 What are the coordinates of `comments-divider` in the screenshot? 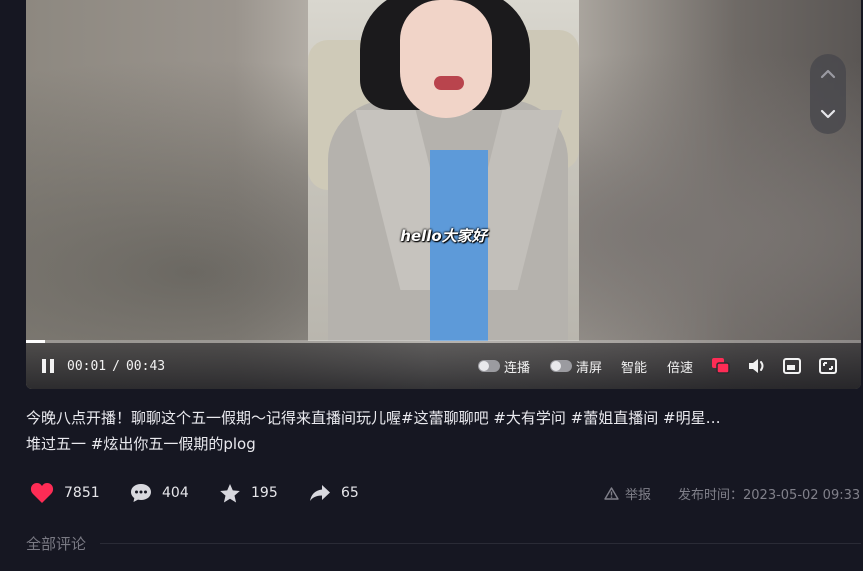 It's located at (480, 543).